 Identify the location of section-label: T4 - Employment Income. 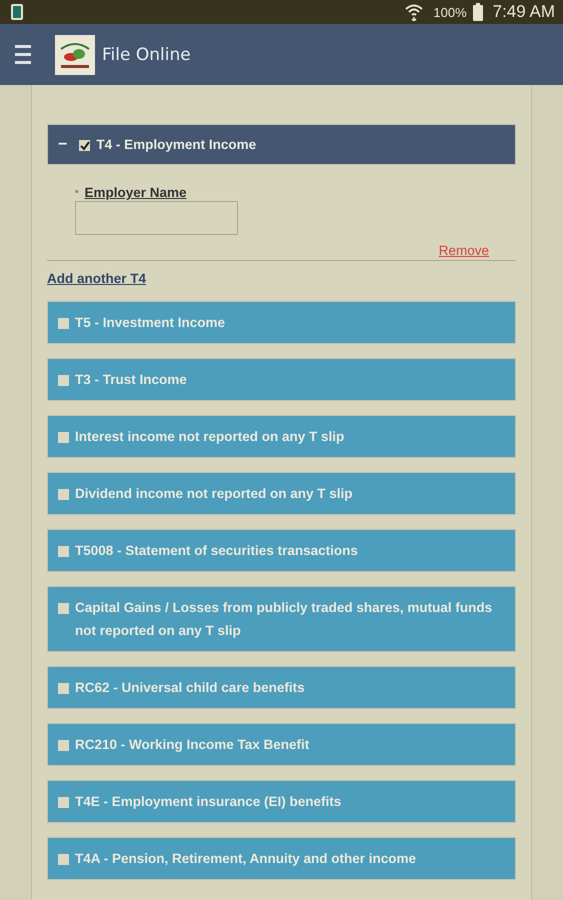
(177, 145).